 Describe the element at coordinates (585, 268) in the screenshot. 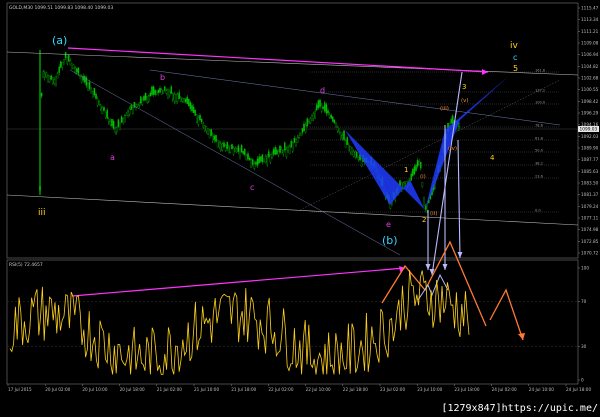

I see `rsi-tick-label: 100` at that location.